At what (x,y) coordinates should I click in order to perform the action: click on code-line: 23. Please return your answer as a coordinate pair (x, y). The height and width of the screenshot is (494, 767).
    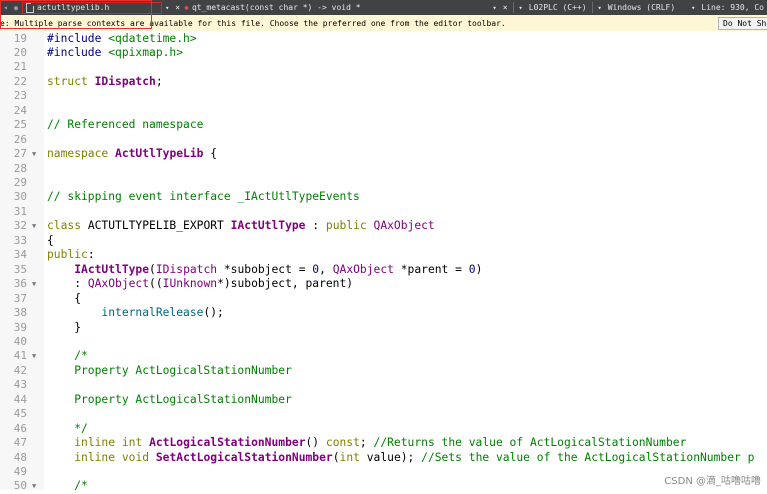
    Looking at the image, I should click on (383, 96).